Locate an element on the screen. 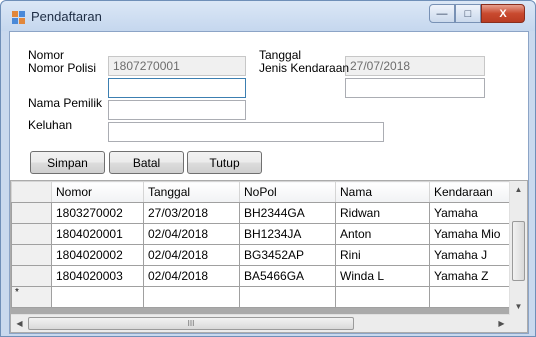 Image resolution: width=536 pixels, height=337 pixels. cell-tanggal: 27/03/2018 is located at coordinates (191, 213).